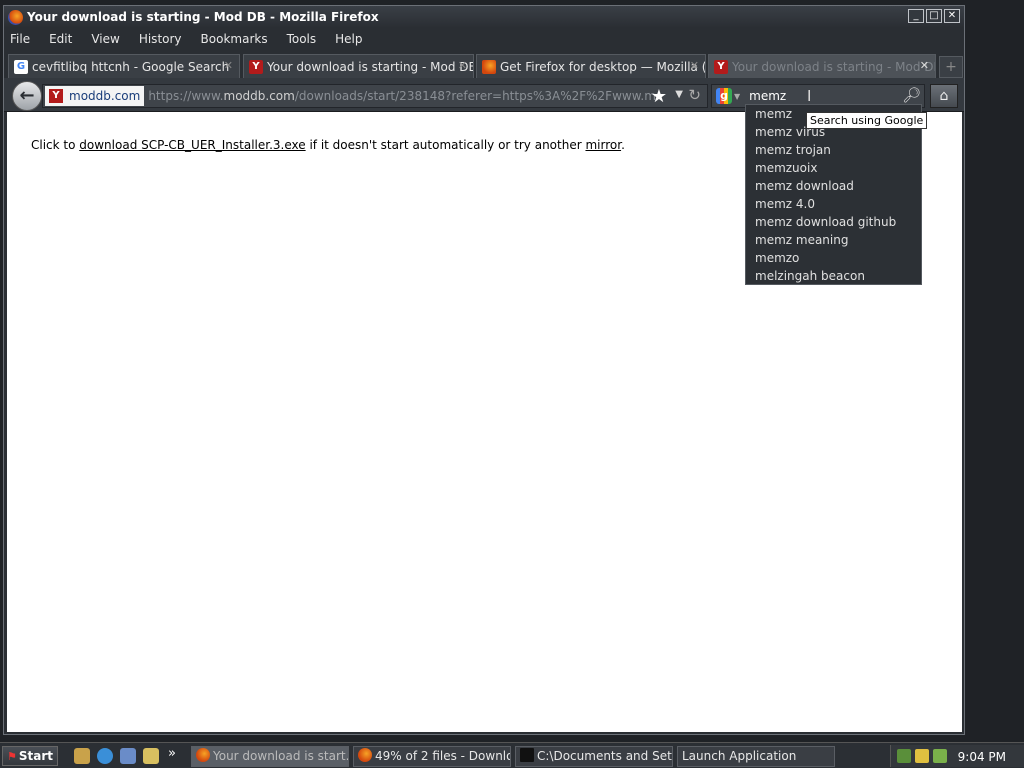 This screenshot has width=1024, height=768. What do you see at coordinates (922, 756) in the screenshot?
I see `wand-icon` at bounding box center [922, 756].